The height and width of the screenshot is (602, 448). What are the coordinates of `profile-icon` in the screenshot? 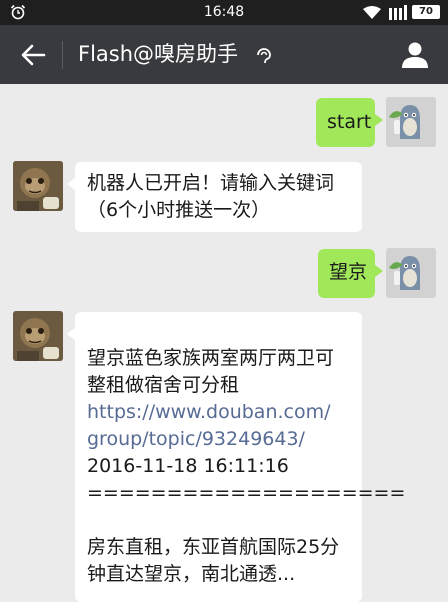 It's located at (415, 54).